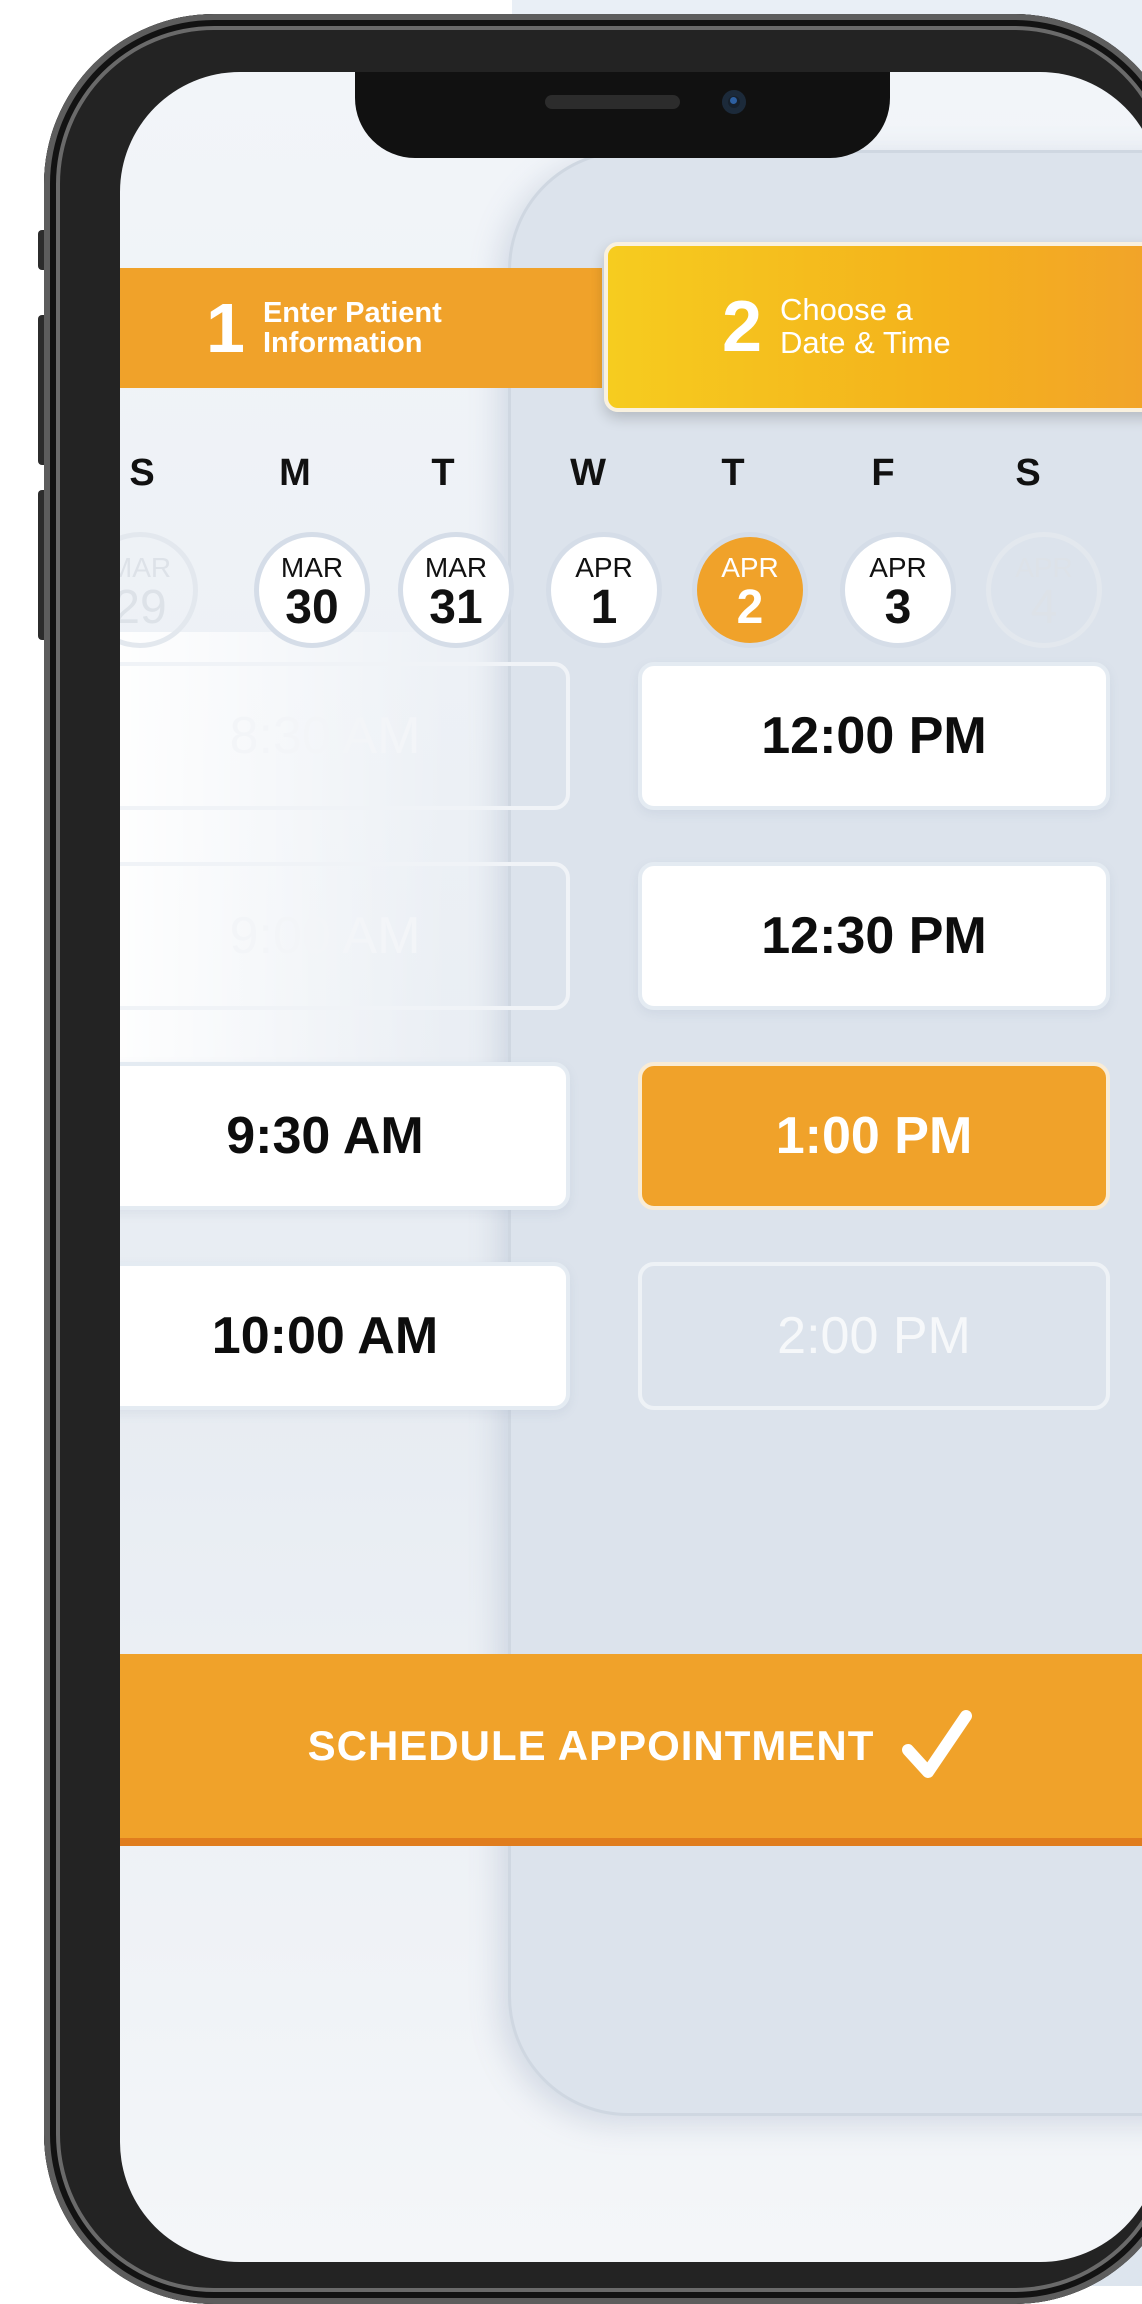  What do you see at coordinates (734, 102) in the screenshot?
I see `front-camera-icon` at bounding box center [734, 102].